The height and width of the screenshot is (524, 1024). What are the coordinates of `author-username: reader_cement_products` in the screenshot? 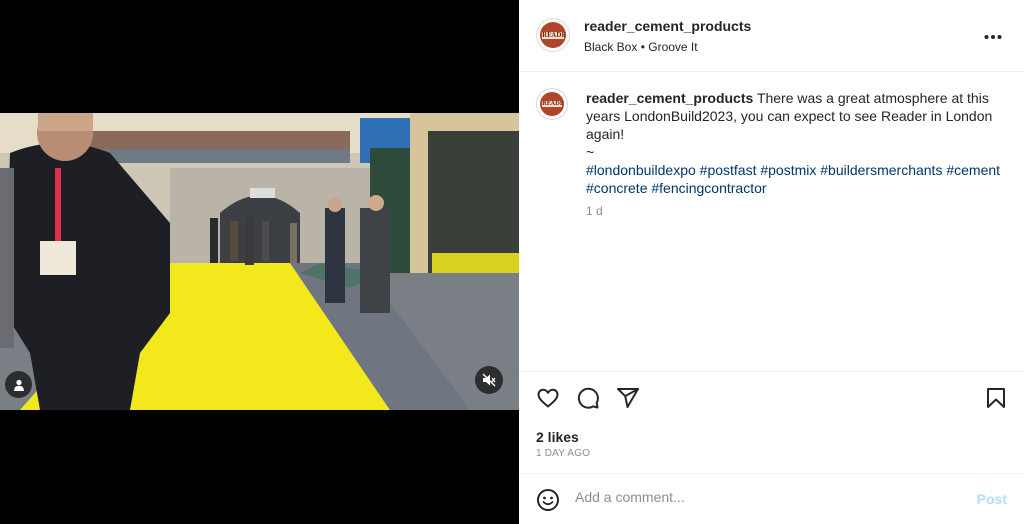 It's located at (667, 26).